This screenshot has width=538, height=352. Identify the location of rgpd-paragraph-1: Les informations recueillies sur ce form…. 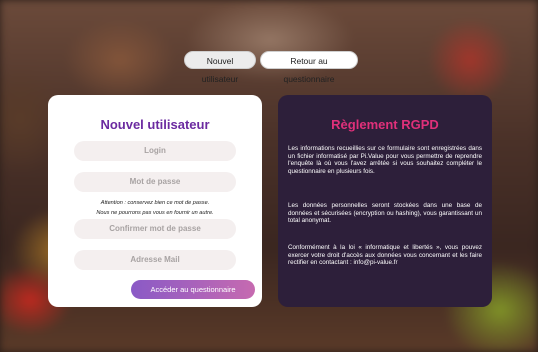
(385, 160).